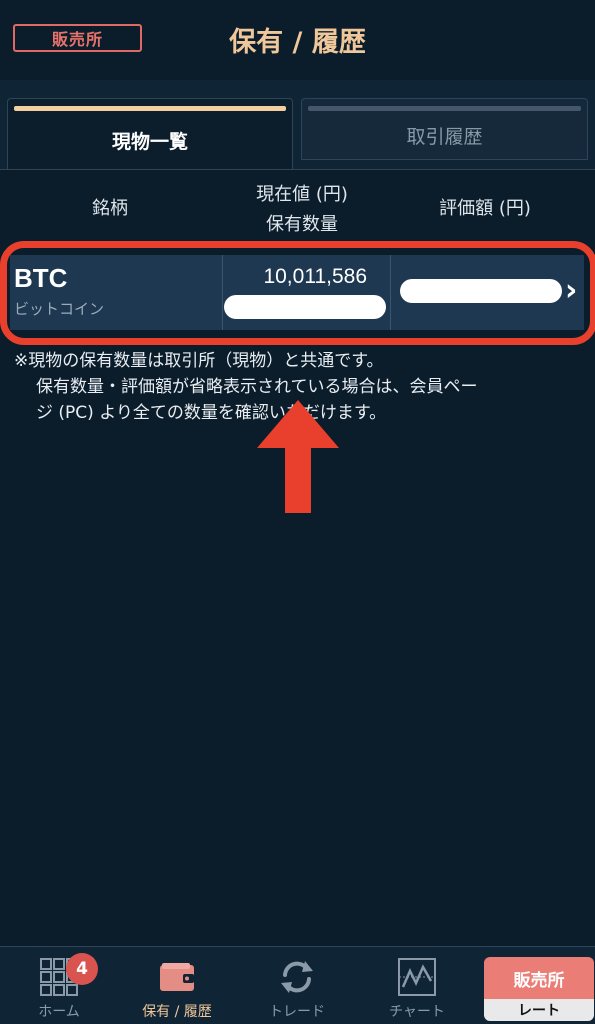  Describe the element at coordinates (297, 169) in the screenshot. I see `tab-divider` at that location.